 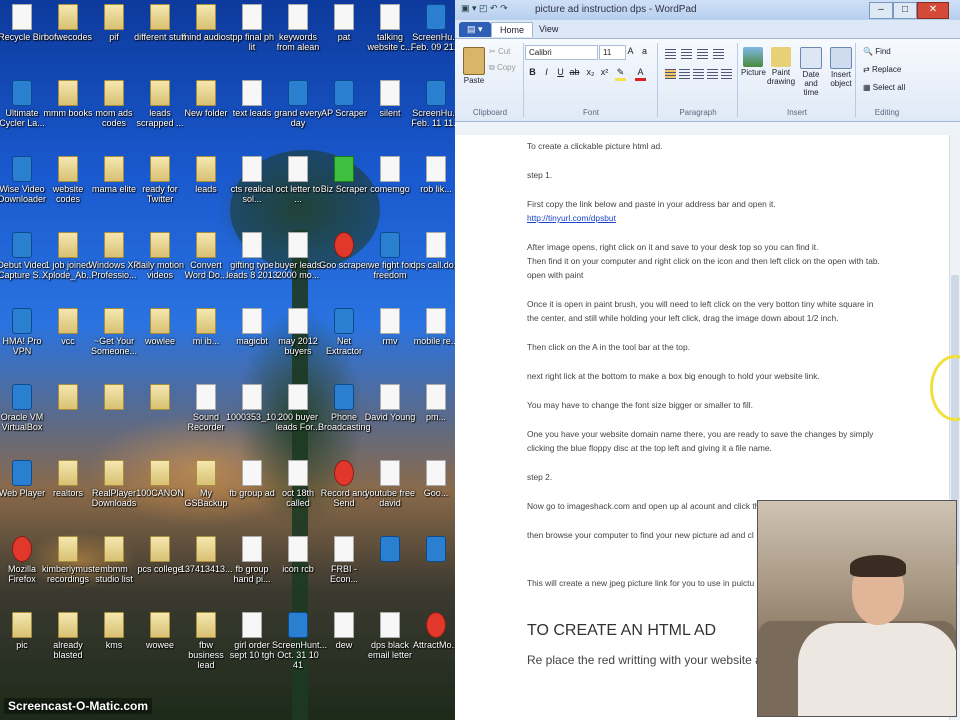 What do you see at coordinates (546, 72) in the screenshot?
I see `italic-icon: I` at bounding box center [546, 72].